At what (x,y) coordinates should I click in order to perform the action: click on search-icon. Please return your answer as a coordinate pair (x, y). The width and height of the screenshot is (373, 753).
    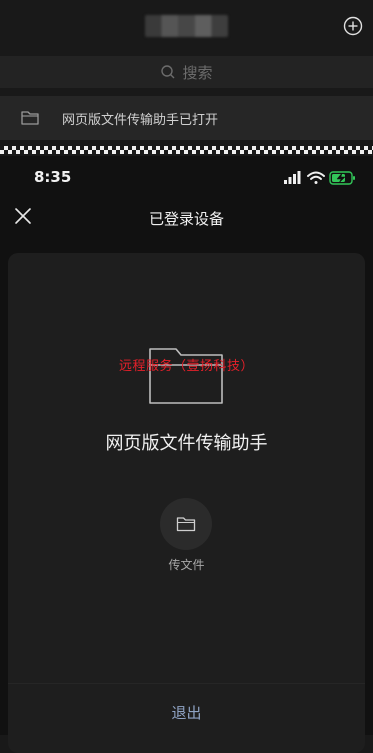
    Looking at the image, I should click on (168, 72).